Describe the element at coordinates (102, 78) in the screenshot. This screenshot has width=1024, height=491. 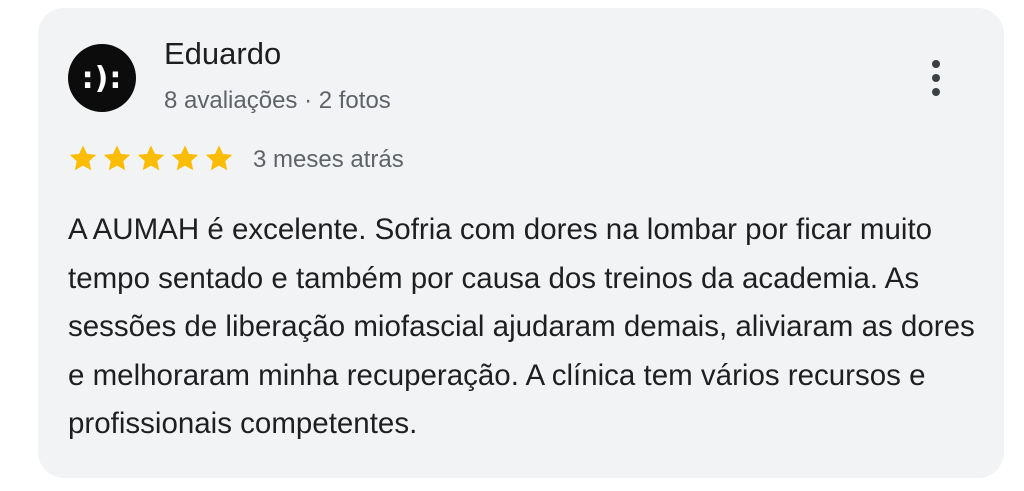
I see `avatar: :):` at that location.